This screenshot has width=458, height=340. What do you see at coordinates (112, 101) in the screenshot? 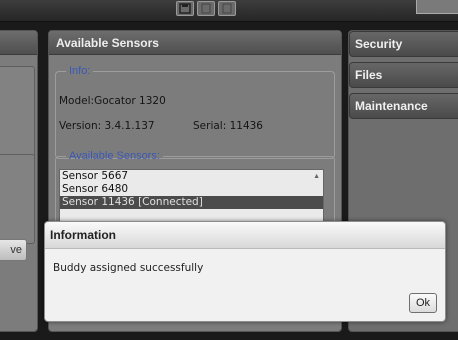
I see `model-text: Model:Gocator 1320` at bounding box center [112, 101].